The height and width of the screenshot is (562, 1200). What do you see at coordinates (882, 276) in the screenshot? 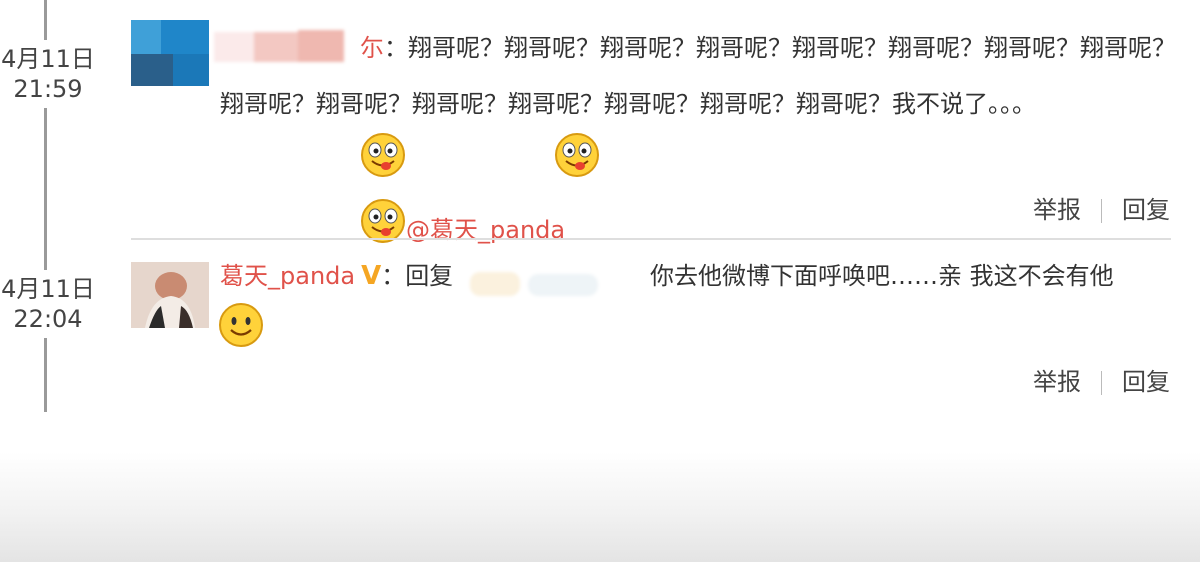
I see `comment-text: 你去他微博下面呼唤吧……亲 我这不会有他` at bounding box center [882, 276].